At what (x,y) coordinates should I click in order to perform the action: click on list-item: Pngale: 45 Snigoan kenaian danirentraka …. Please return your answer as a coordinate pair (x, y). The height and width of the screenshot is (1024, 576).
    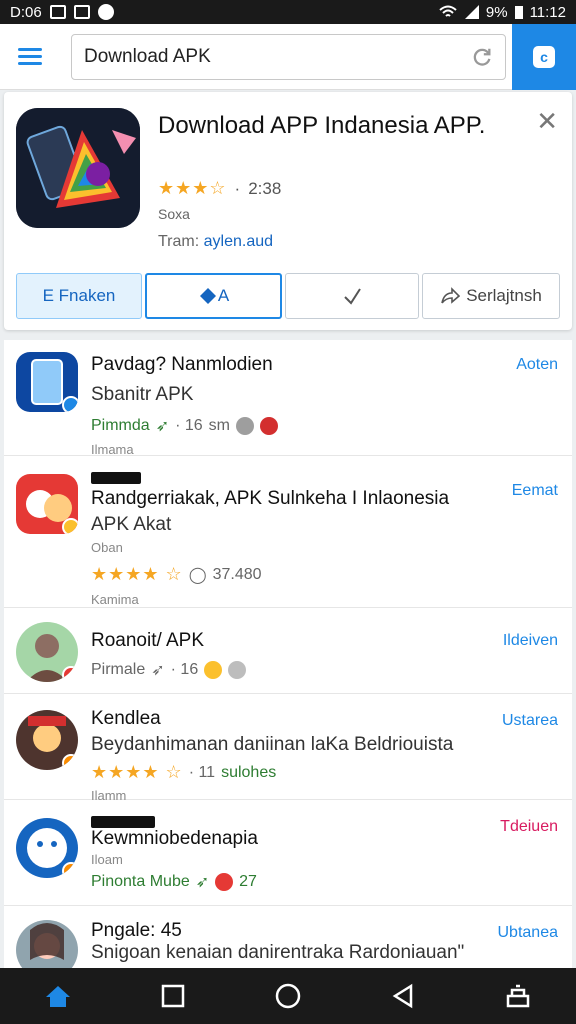
    Looking at the image, I should click on (288, 938).